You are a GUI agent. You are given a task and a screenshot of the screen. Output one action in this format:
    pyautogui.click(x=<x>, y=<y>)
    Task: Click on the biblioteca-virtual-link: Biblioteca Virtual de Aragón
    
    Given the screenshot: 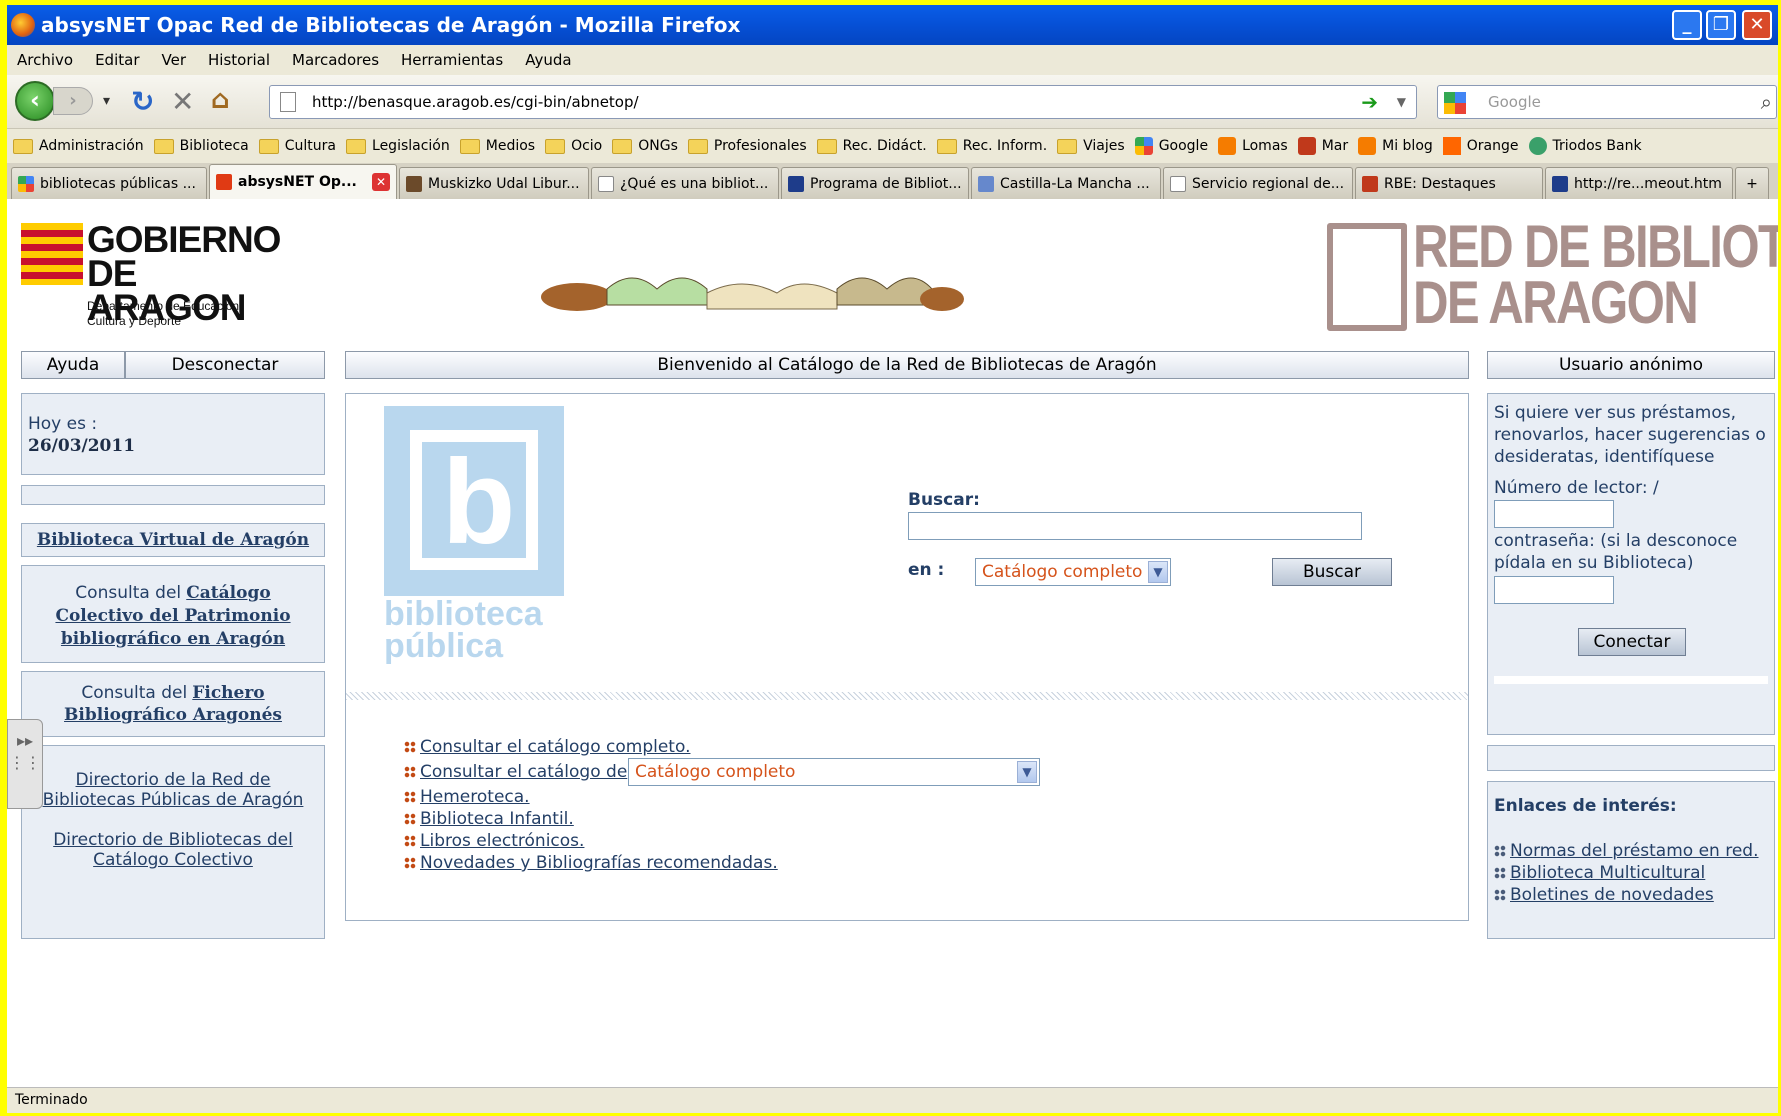 What is the action you would take?
    pyautogui.click(x=173, y=540)
    